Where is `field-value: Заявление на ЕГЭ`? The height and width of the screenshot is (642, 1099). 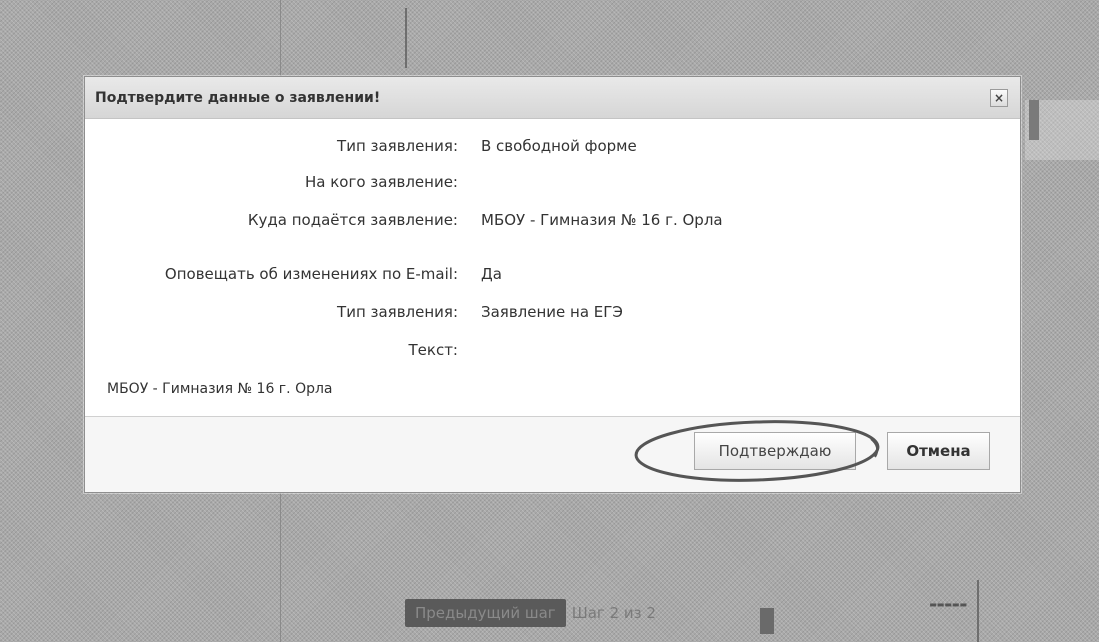 field-value: Заявление на ЕГЭ is located at coordinates (552, 312).